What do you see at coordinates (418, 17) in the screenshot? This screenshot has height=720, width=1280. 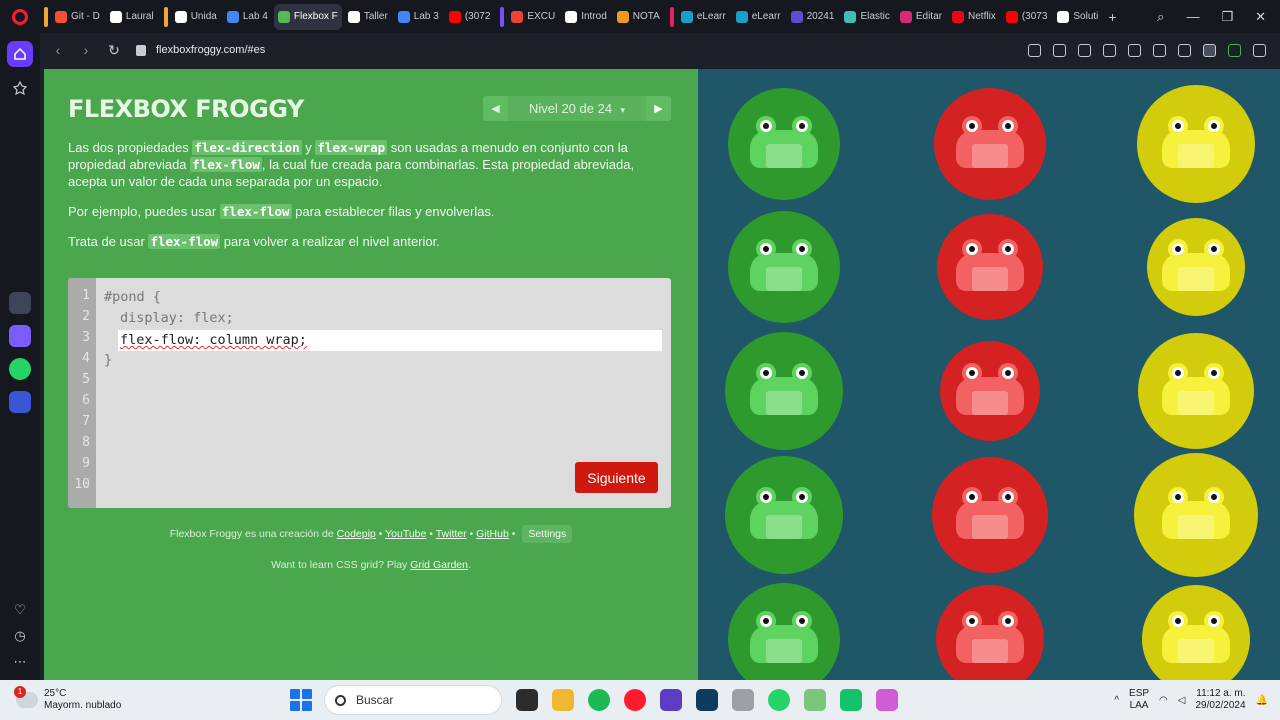 I see `browser-tab: Lab 3` at bounding box center [418, 17].